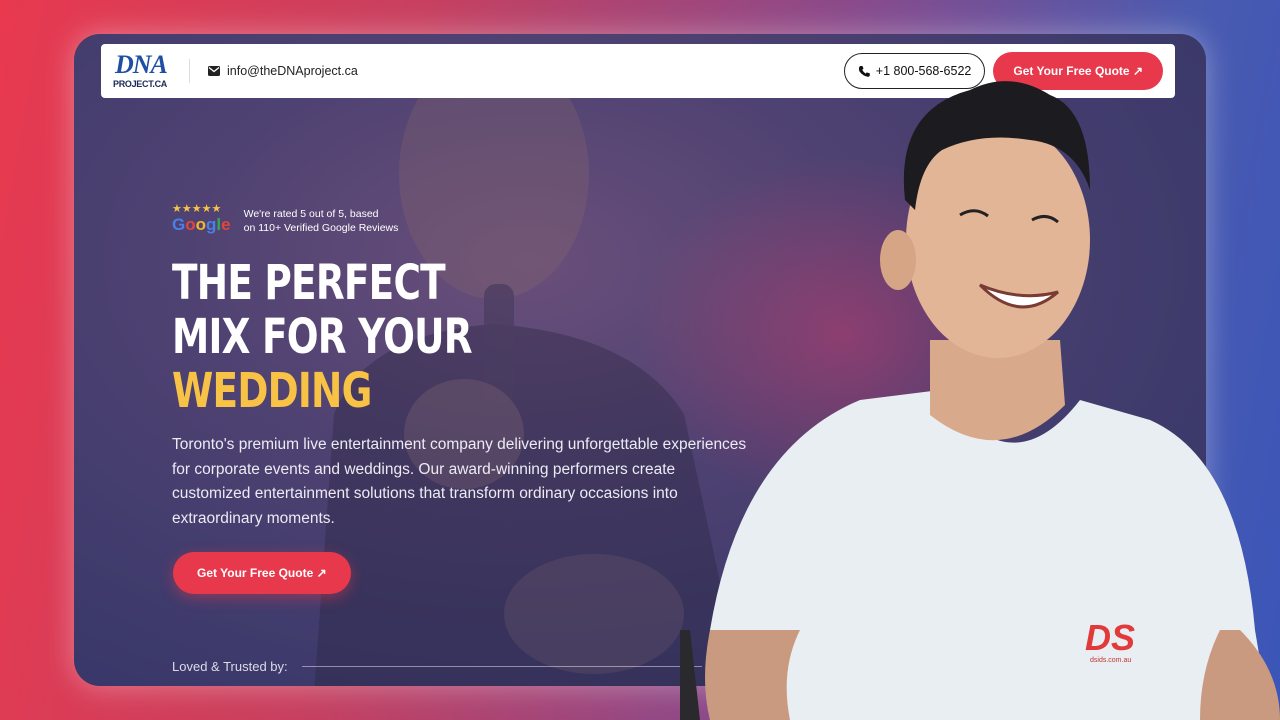 The image size is (1280, 720). I want to click on trusted-by-section: Loved & Trusted by:, so click(437, 666).